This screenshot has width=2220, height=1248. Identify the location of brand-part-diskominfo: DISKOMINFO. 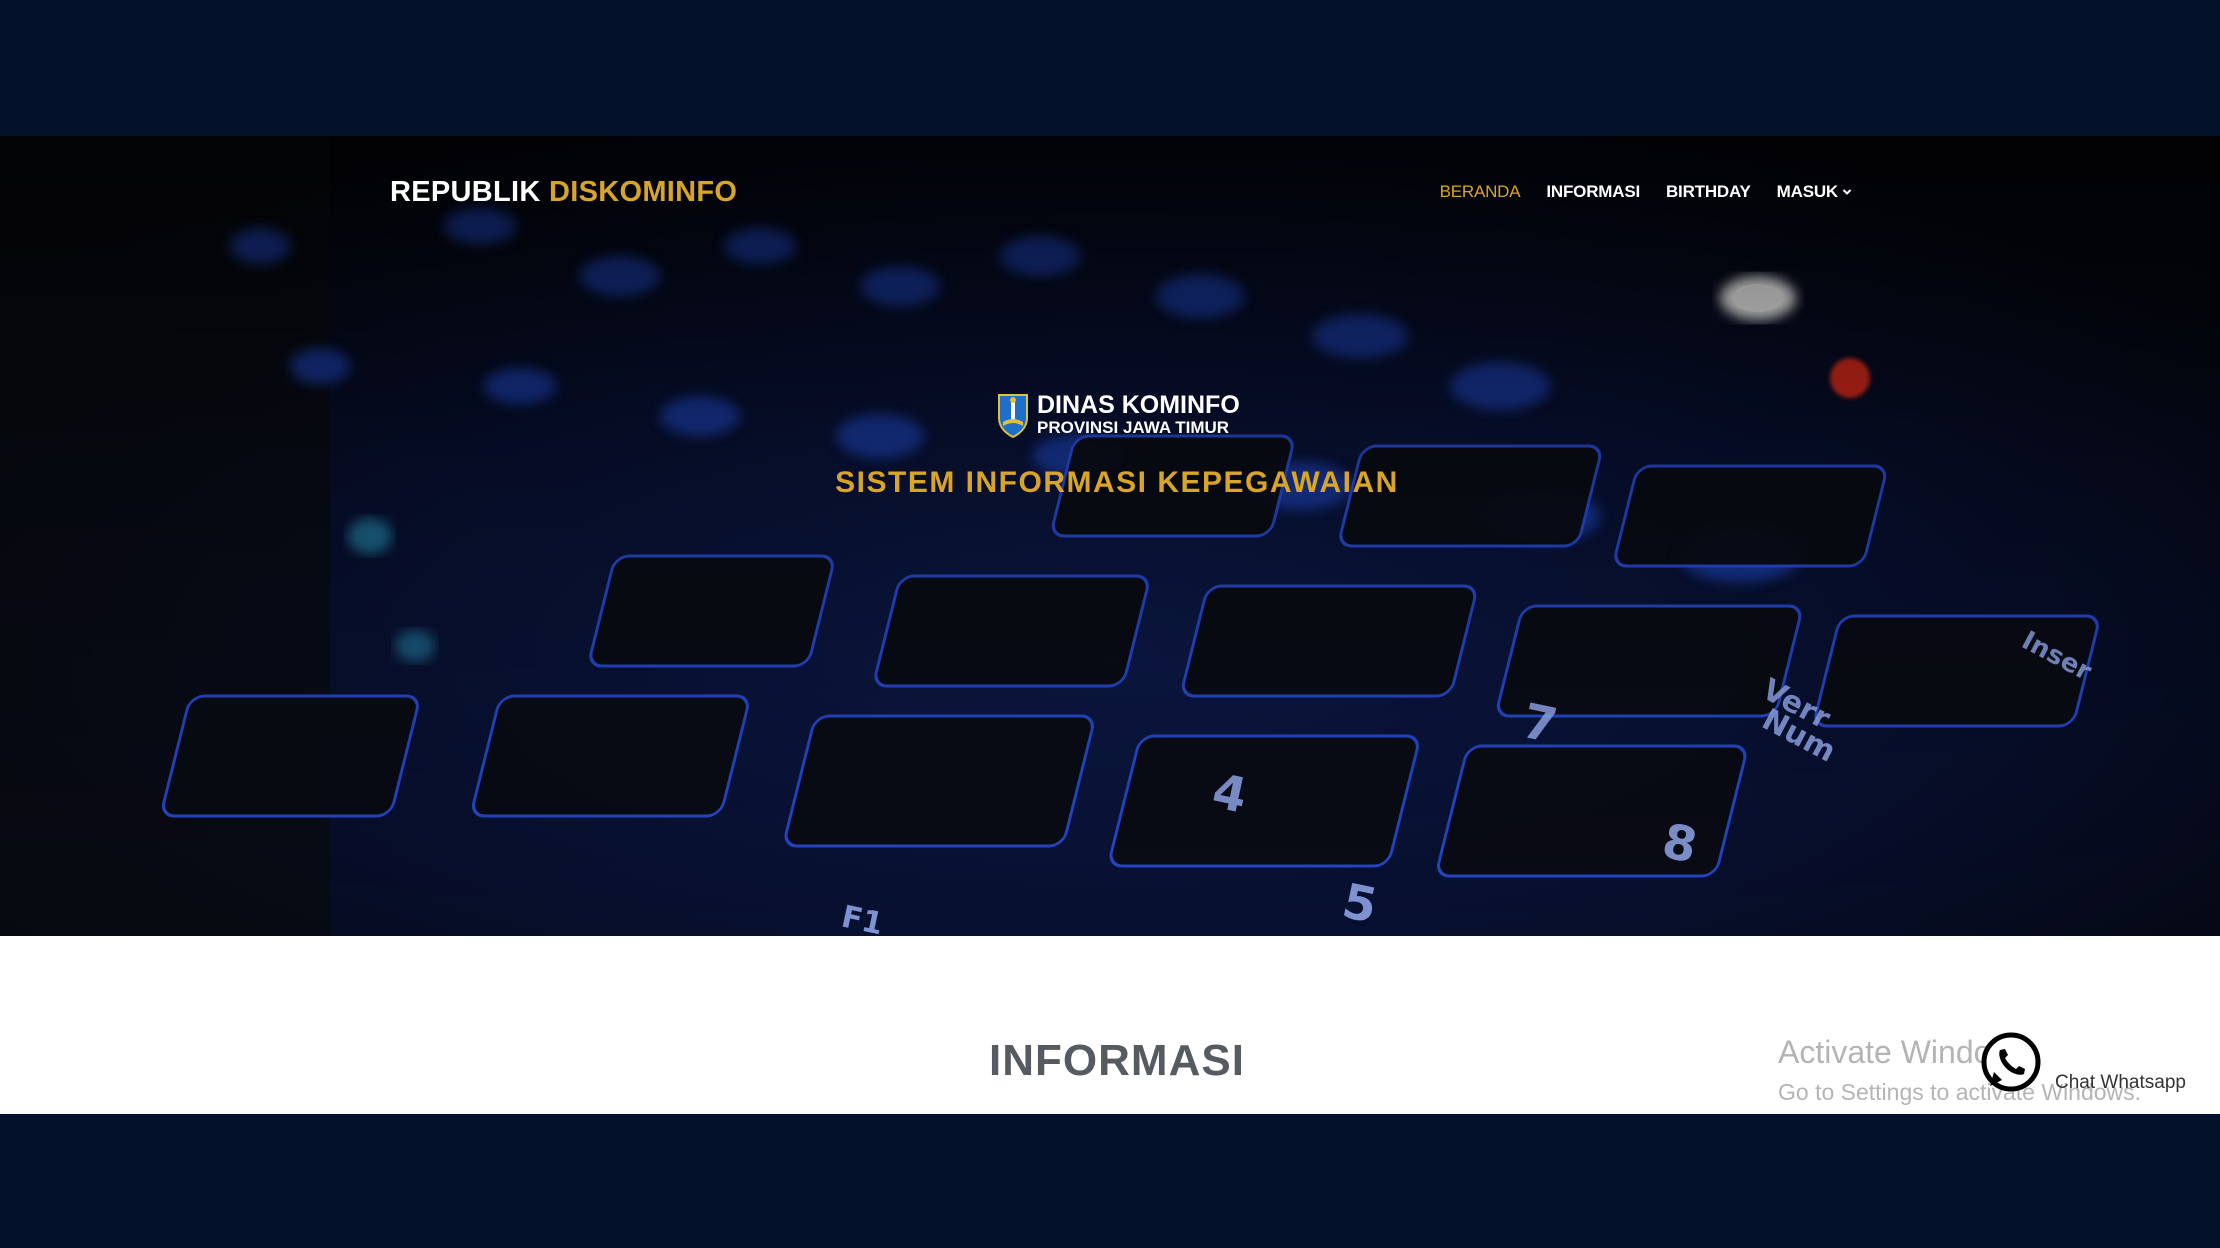
(643, 192).